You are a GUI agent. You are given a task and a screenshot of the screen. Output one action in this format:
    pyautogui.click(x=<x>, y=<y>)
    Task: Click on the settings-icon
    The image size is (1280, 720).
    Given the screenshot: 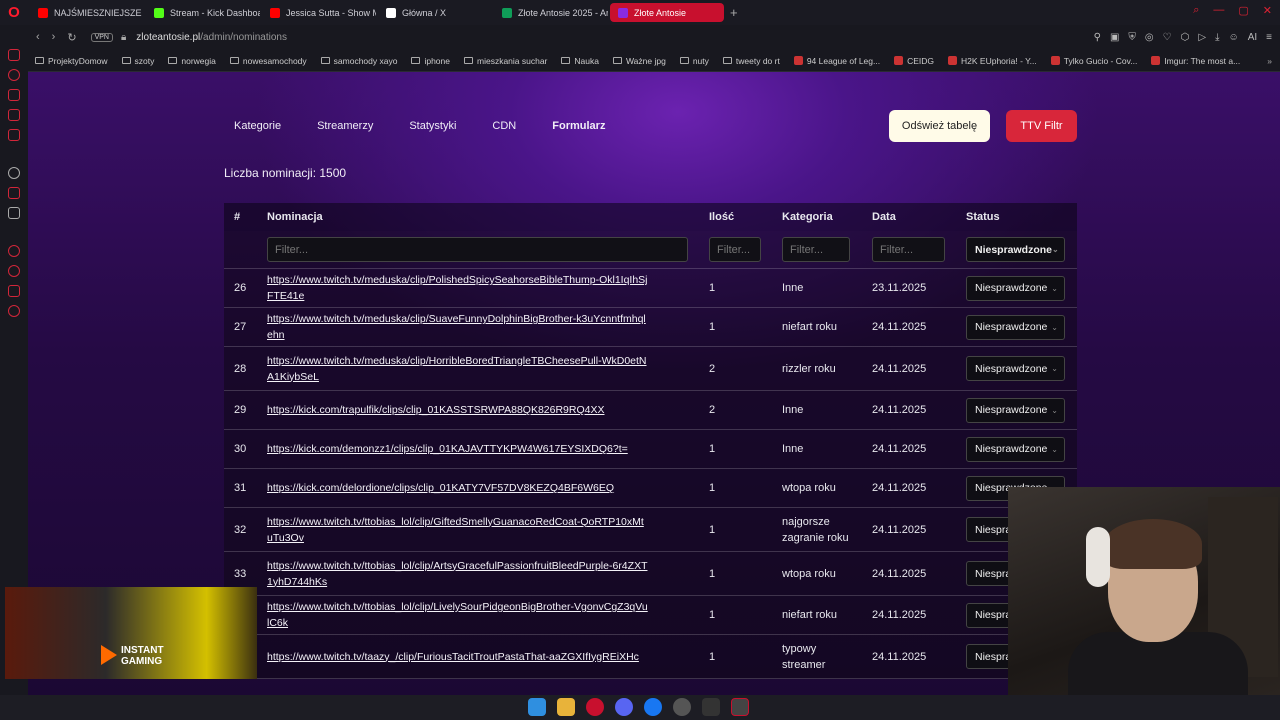 What is the action you would take?
    pyautogui.click(x=14, y=311)
    